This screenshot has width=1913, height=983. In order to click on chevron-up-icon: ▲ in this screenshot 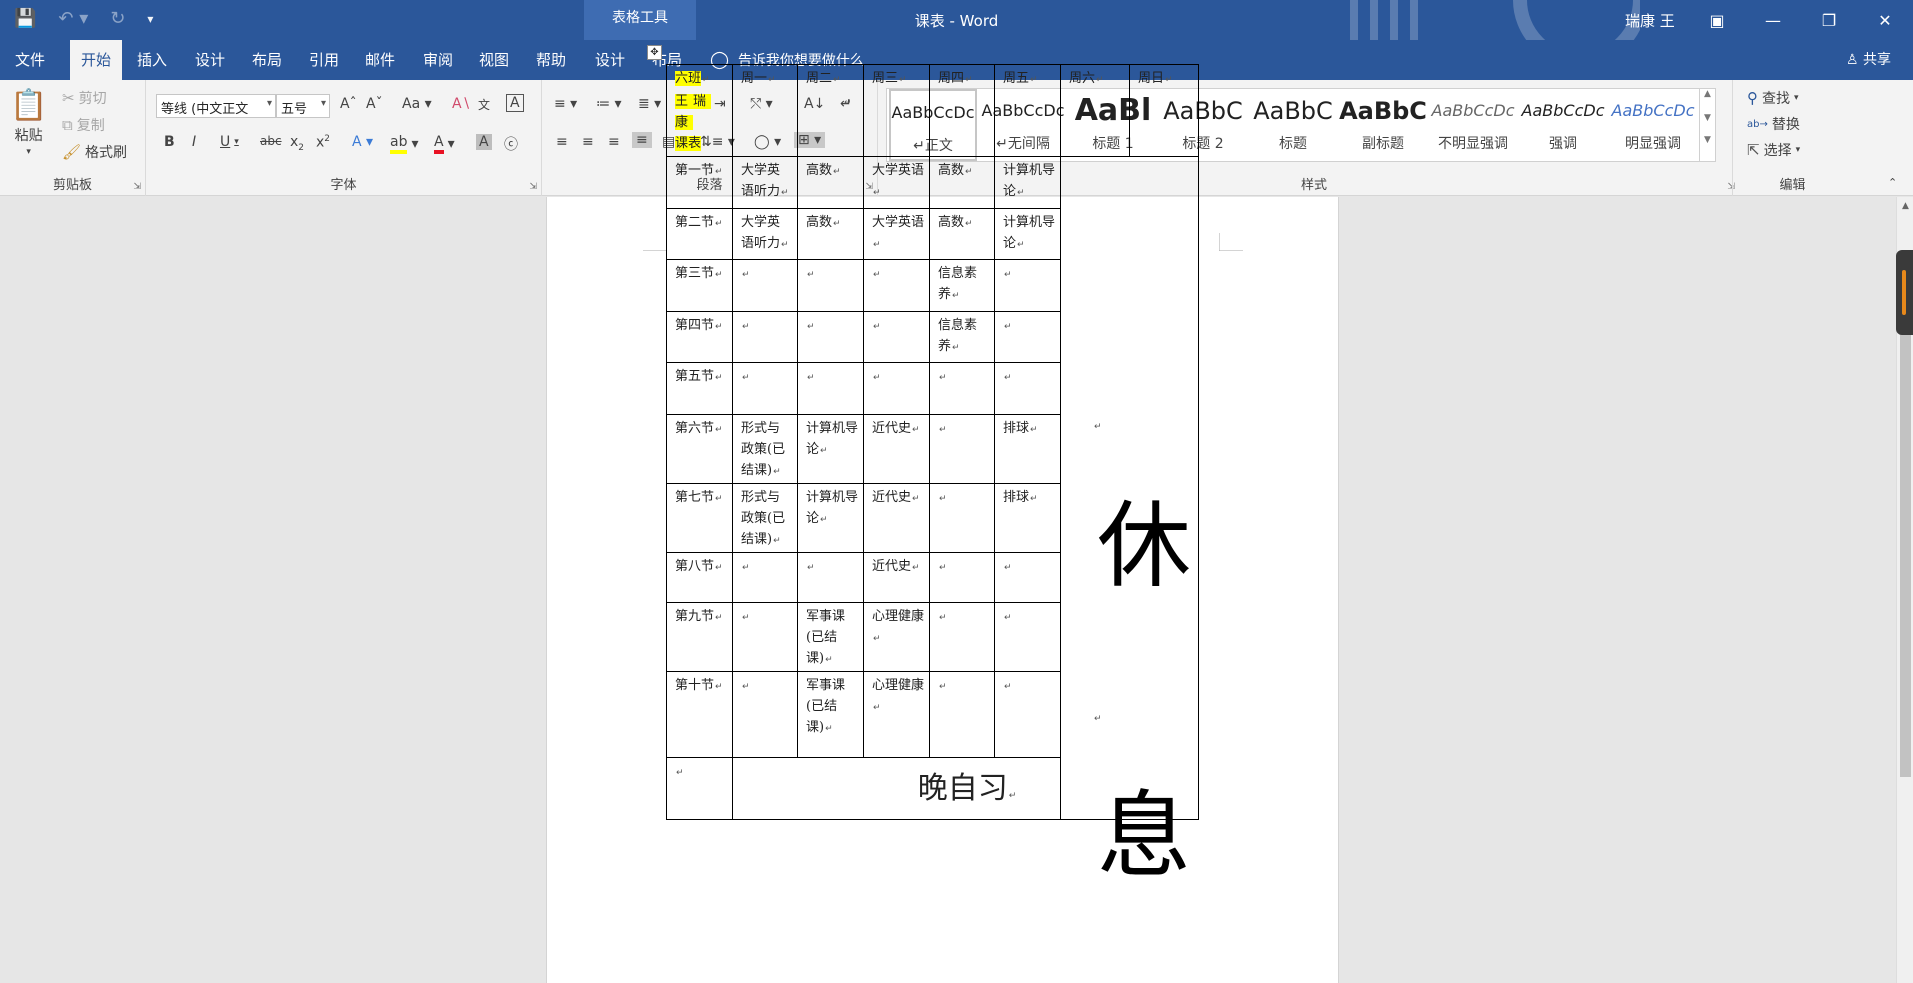, I will do `click(1707, 94)`.